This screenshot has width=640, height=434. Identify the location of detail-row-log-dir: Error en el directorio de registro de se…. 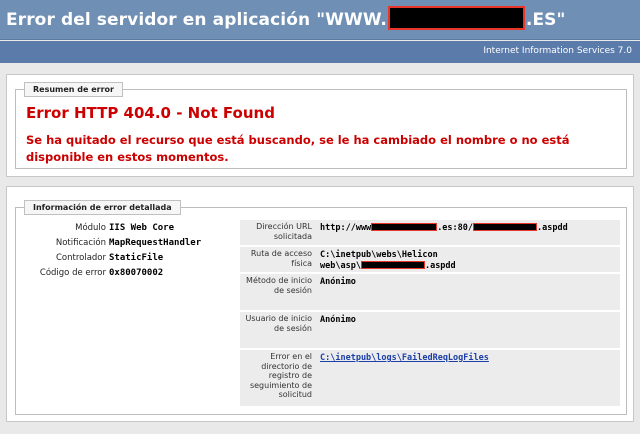
(430, 379).